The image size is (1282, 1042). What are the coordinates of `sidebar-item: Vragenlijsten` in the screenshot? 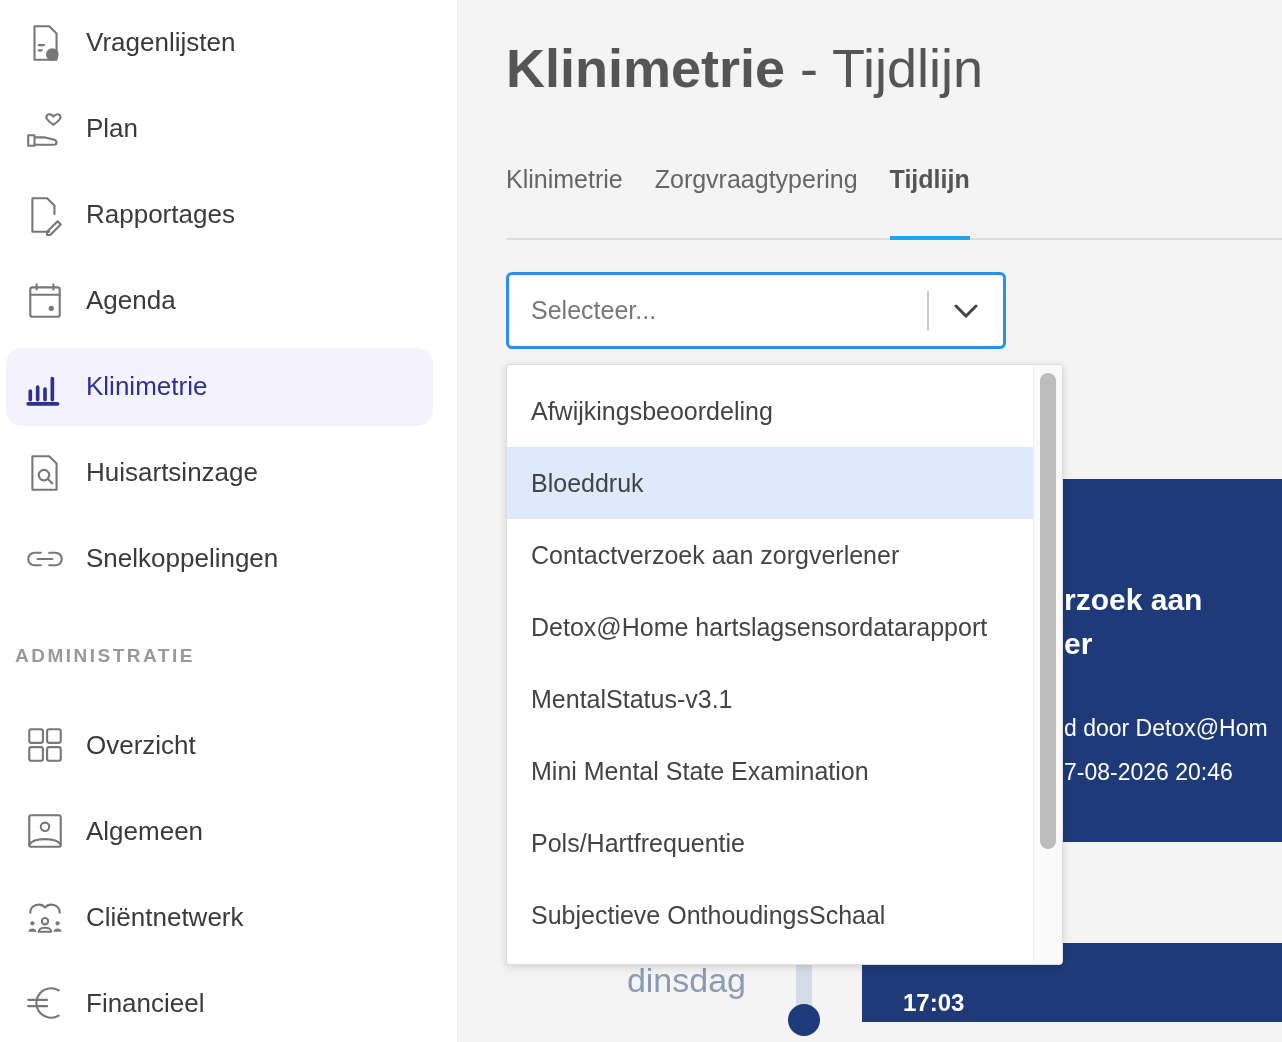 It's located at (219, 43).